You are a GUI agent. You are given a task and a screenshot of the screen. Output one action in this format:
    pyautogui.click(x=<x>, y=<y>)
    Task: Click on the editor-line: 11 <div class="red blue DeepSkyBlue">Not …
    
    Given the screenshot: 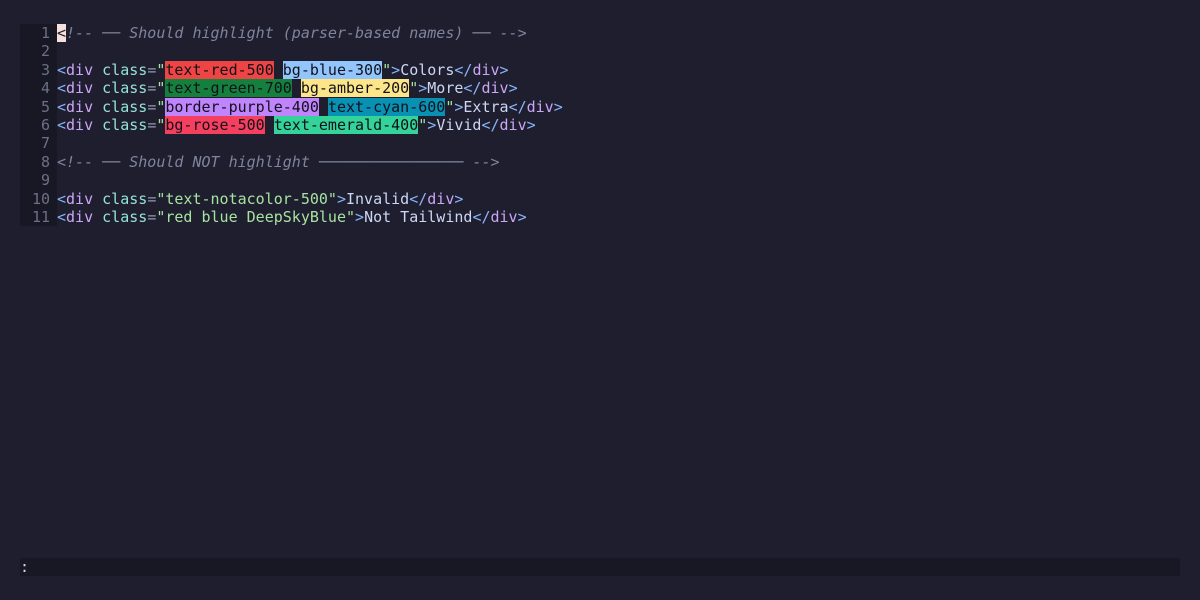 What is the action you would take?
    pyautogui.click(x=600, y=217)
    